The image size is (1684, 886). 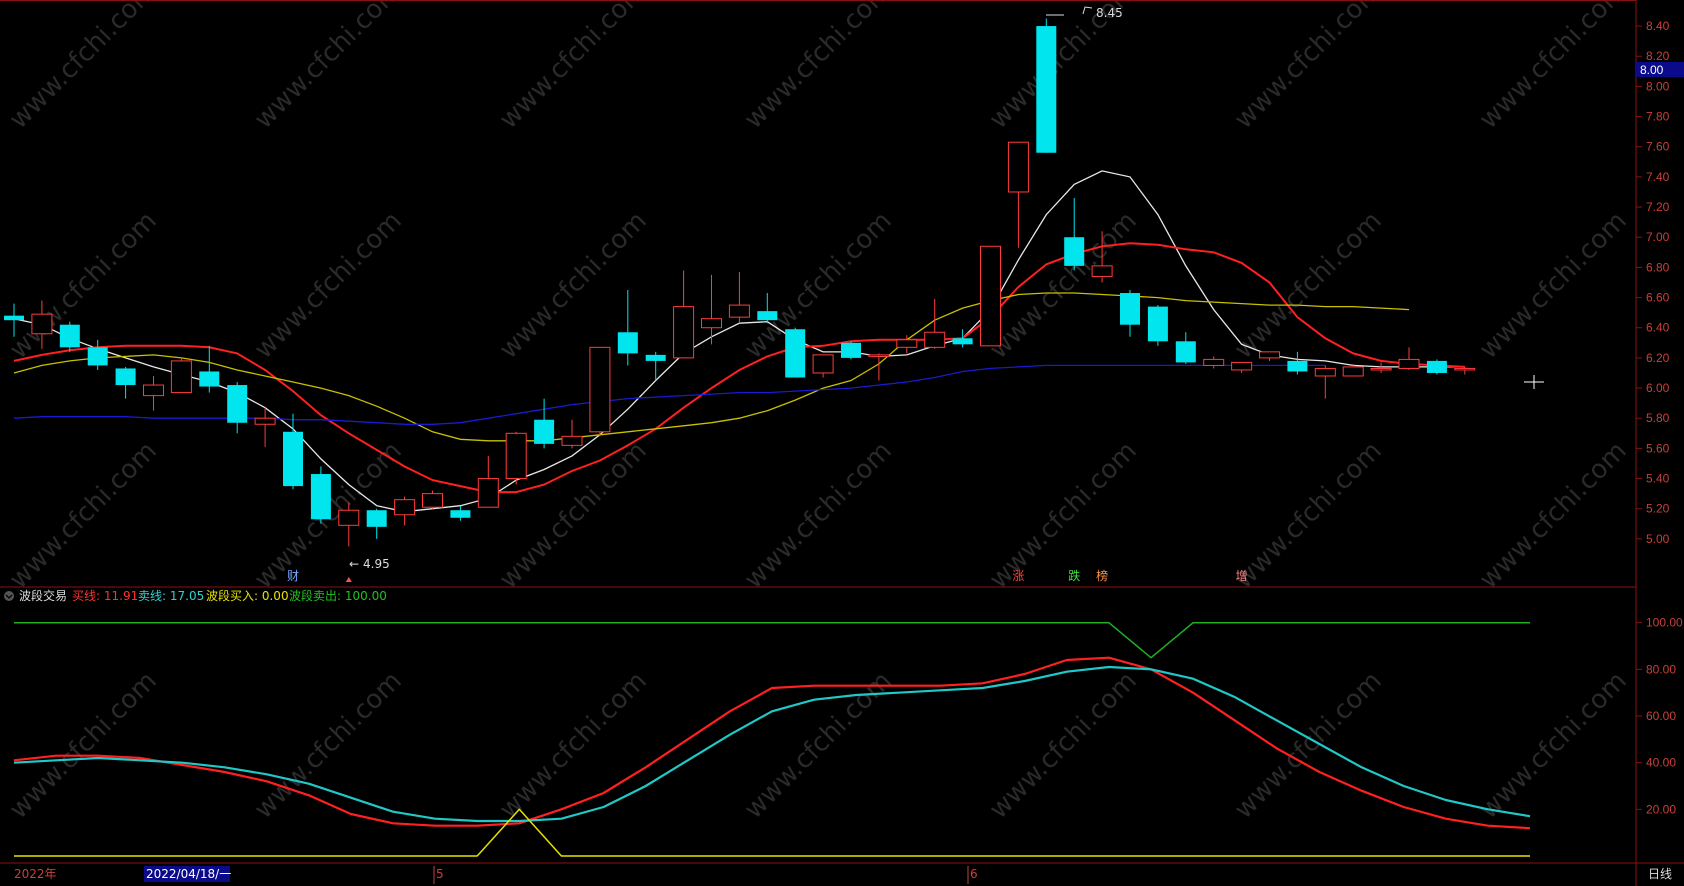 What do you see at coordinates (1658, 267) in the screenshot?
I see `price-tick-label: 6.80` at bounding box center [1658, 267].